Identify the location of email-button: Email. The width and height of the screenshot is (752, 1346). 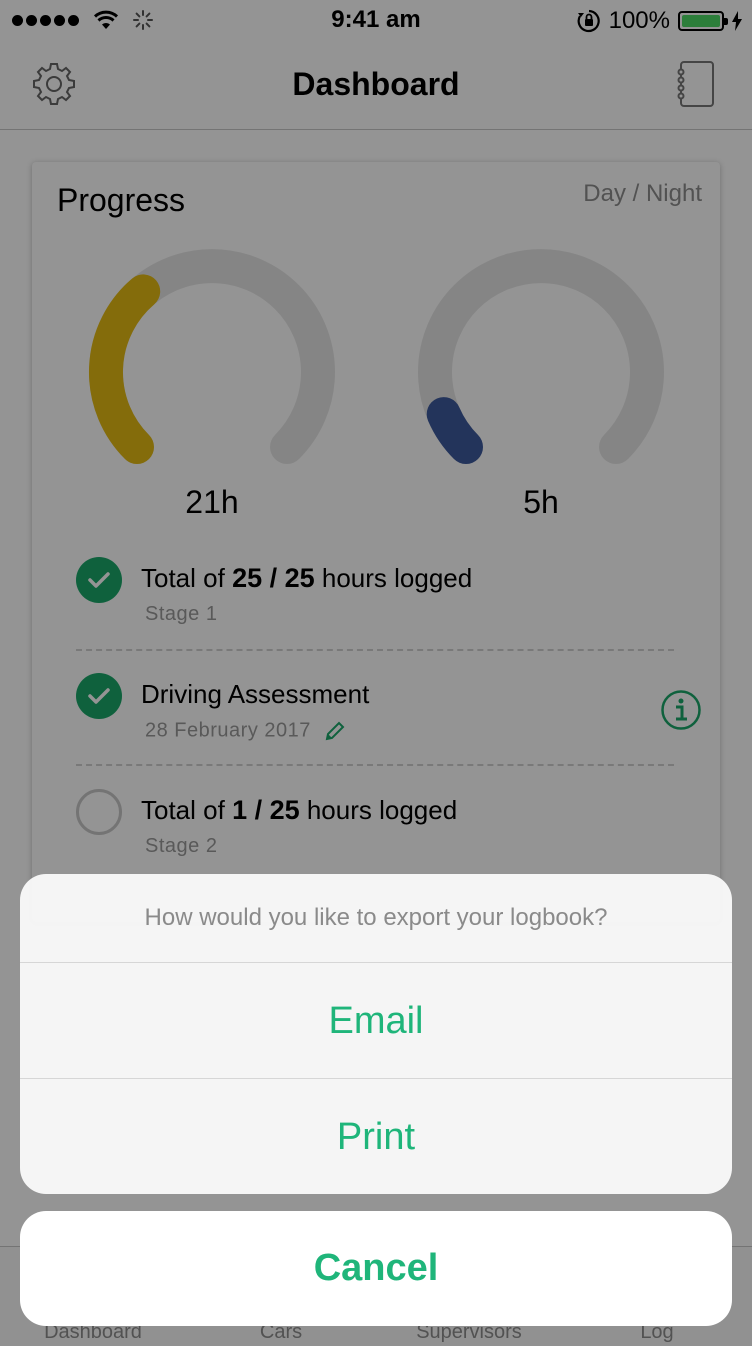
(376, 1021).